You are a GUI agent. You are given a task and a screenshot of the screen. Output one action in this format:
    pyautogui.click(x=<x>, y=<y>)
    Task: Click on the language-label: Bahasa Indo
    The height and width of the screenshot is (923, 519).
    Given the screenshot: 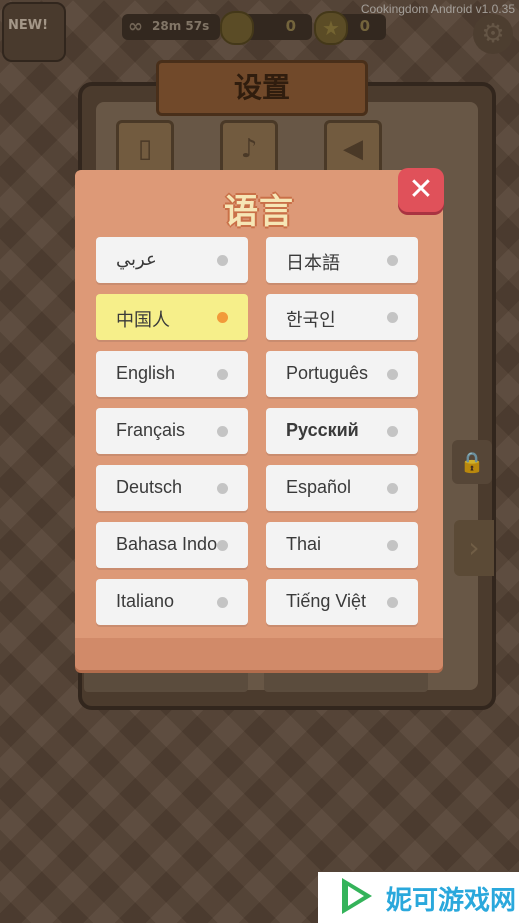 What is the action you would take?
    pyautogui.click(x=167, y=544)
    